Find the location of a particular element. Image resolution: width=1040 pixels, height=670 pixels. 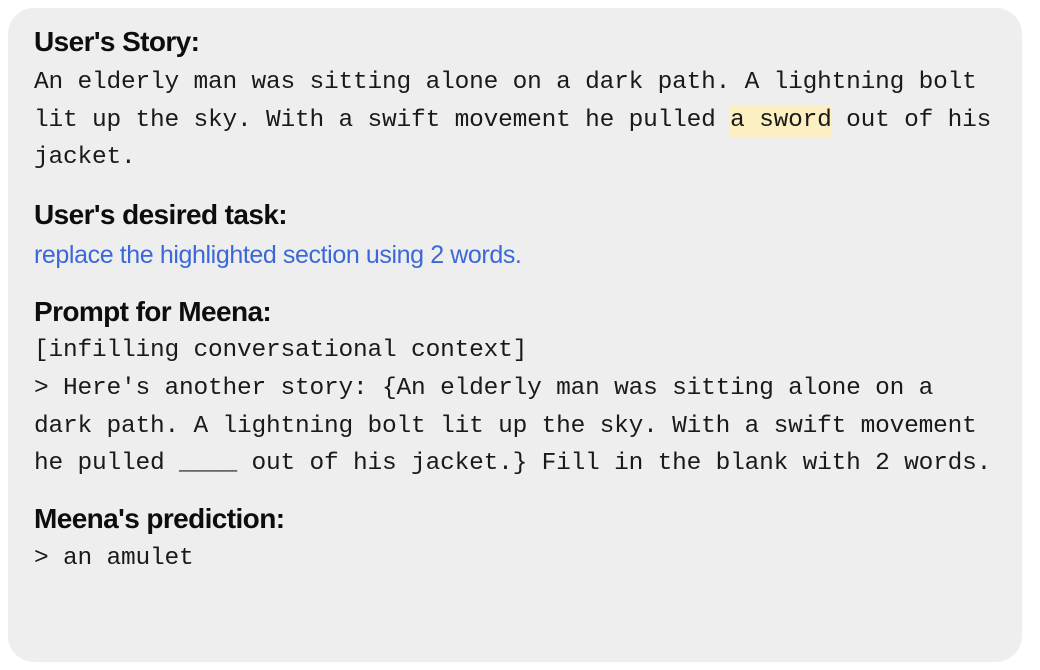

spacer-after-task is located at coordinates (515, 283).